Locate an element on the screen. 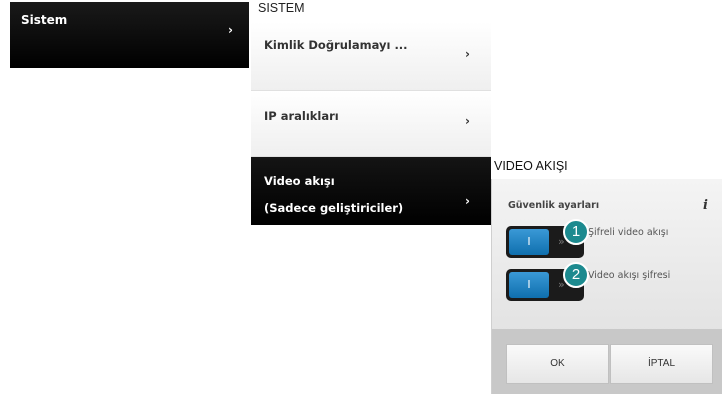 This screenshot has height=394, width=722. stream-password-label: Video akışı şifresi is located at coordinates (629, 275).